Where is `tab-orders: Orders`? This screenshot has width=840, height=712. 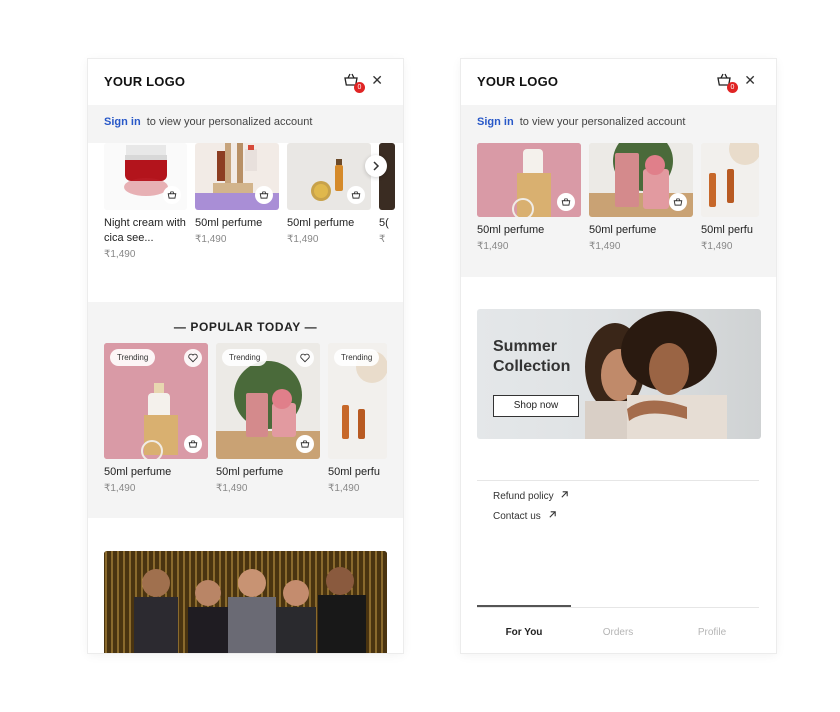 tab-orders: Orders is located at coordinates (618, 632).